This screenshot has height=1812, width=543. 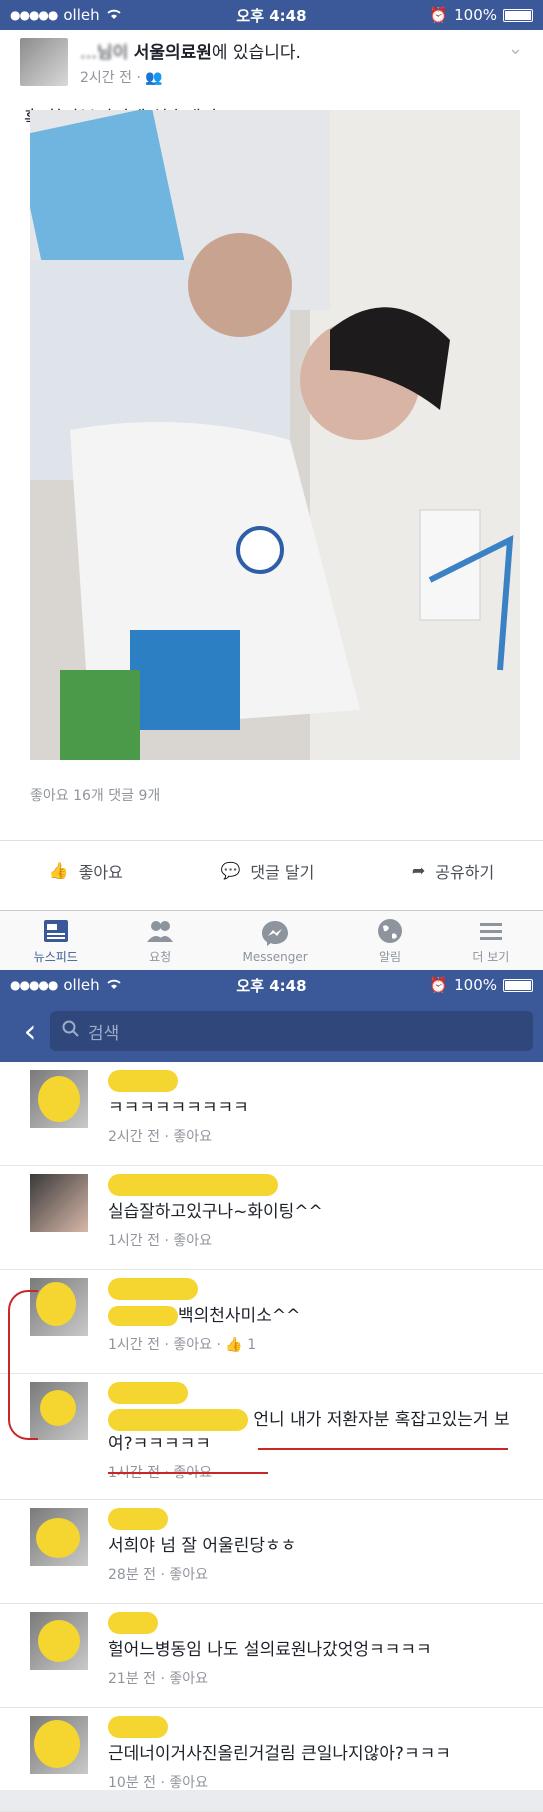 I want to click on messenger-icon, so click(x=275, y=933).